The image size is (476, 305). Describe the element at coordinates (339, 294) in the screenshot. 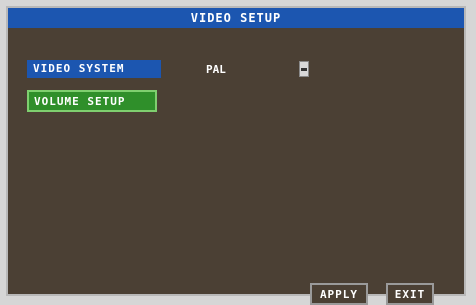

I see `apply-button: APPLY` at that location.